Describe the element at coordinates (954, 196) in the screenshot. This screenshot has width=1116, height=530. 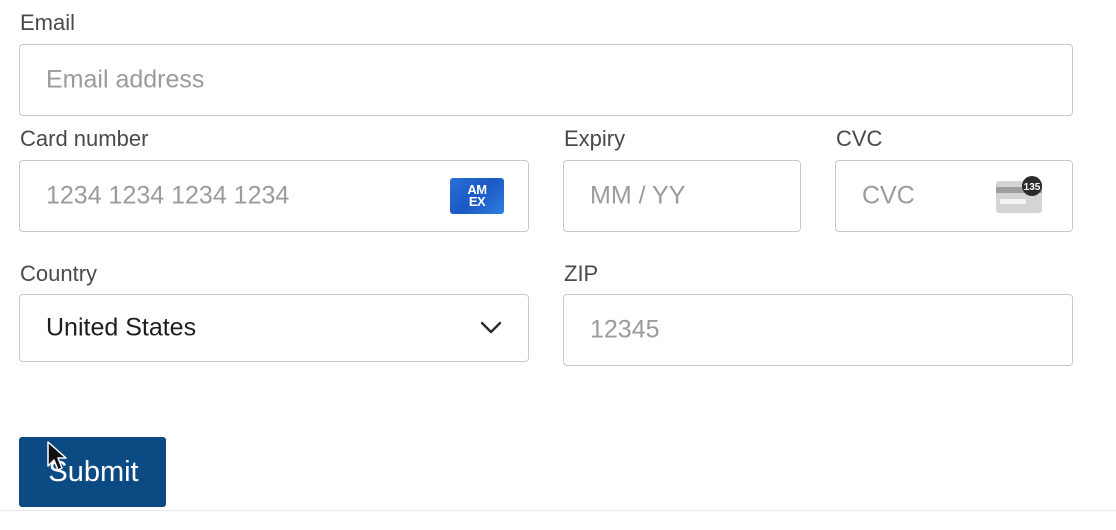
I see `cvc-field: CVC 135` at that location.